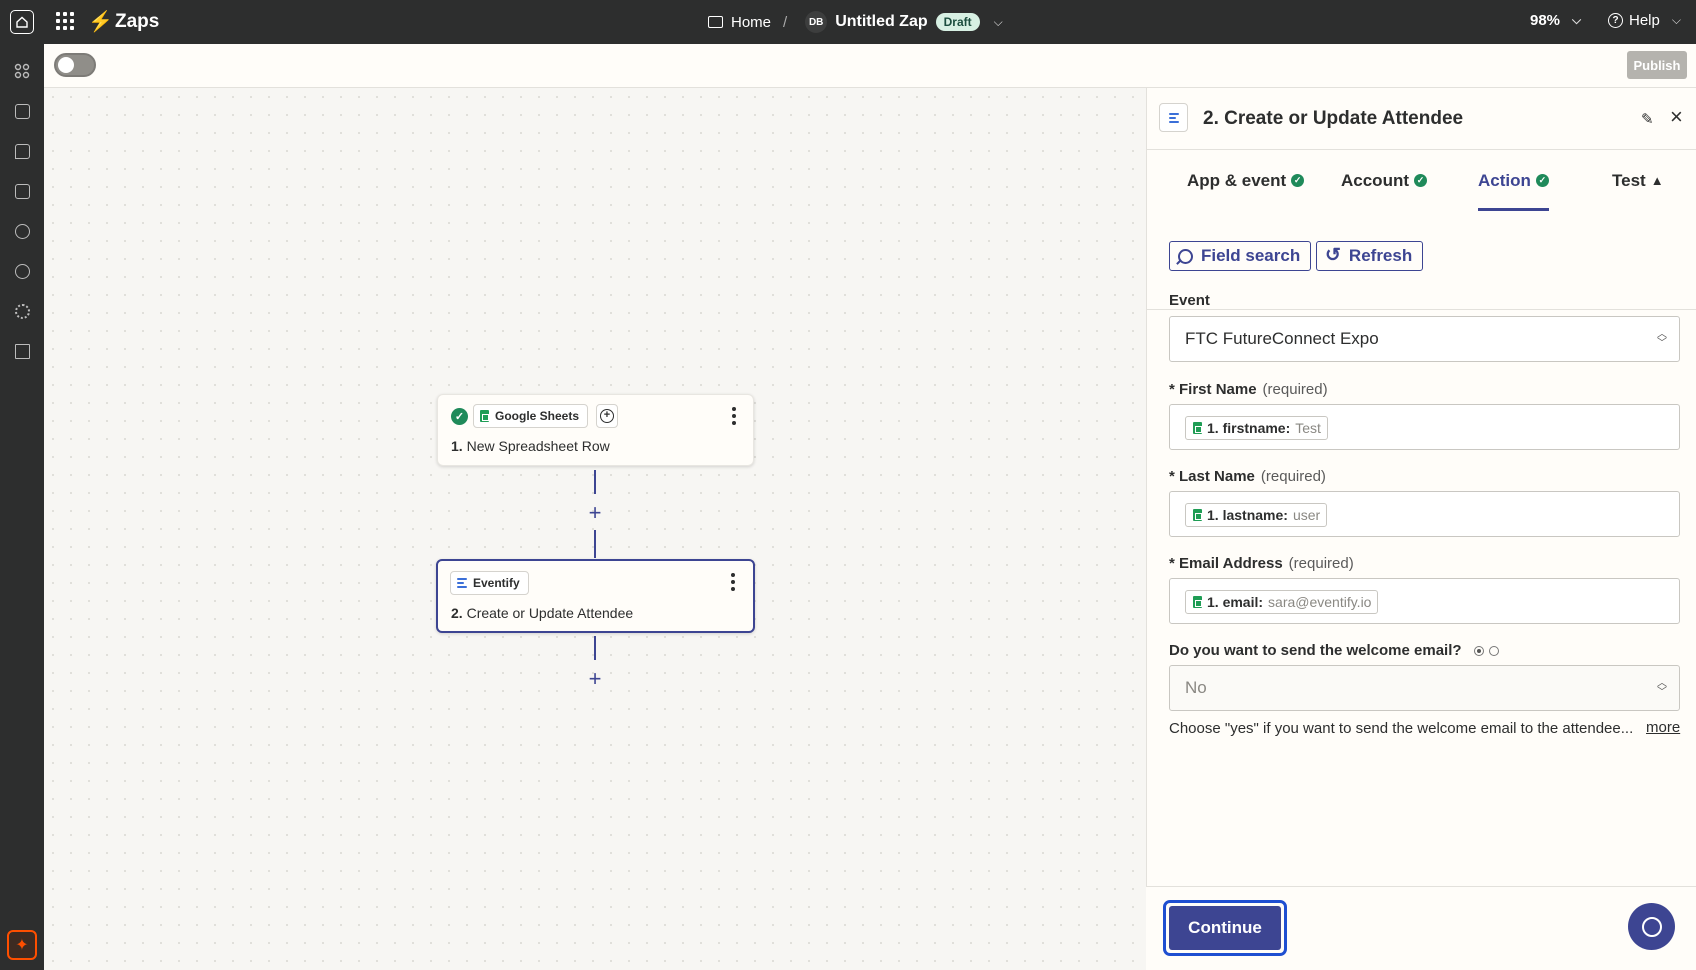 This screenshot has width=1696, height=970. What do you see at coordinates (607, 416) in the screenshot?
I see `add-circle-icon: +` at bounding box center [607, 416].